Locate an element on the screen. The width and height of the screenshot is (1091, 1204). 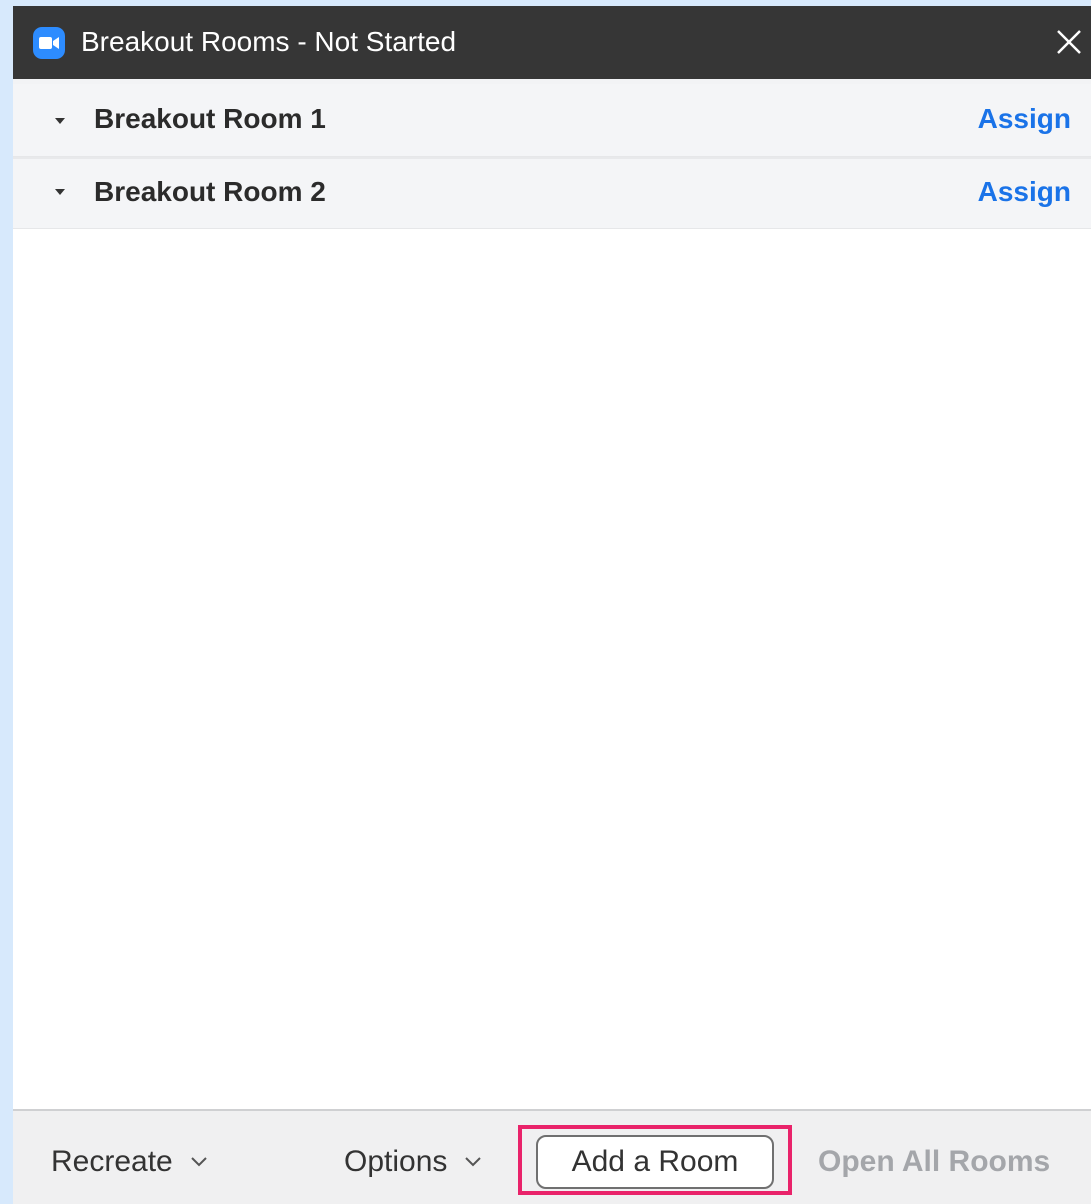
open-all-rooms-button: Open All Rooms is located at coordinates (934, 1162).